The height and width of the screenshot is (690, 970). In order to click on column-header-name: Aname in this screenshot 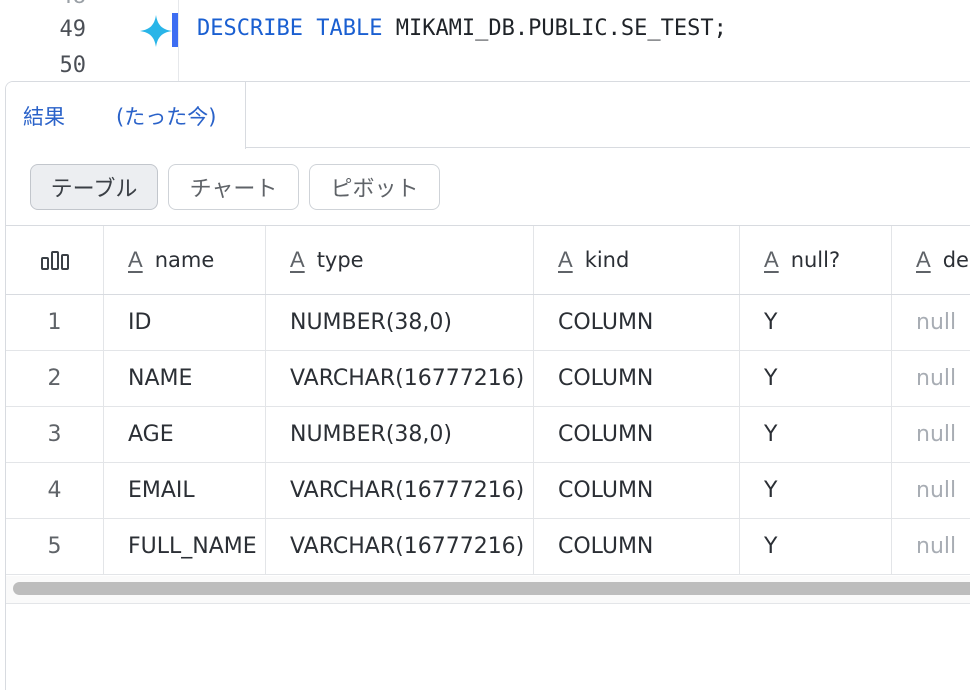, I will do `click(185, 260)`.